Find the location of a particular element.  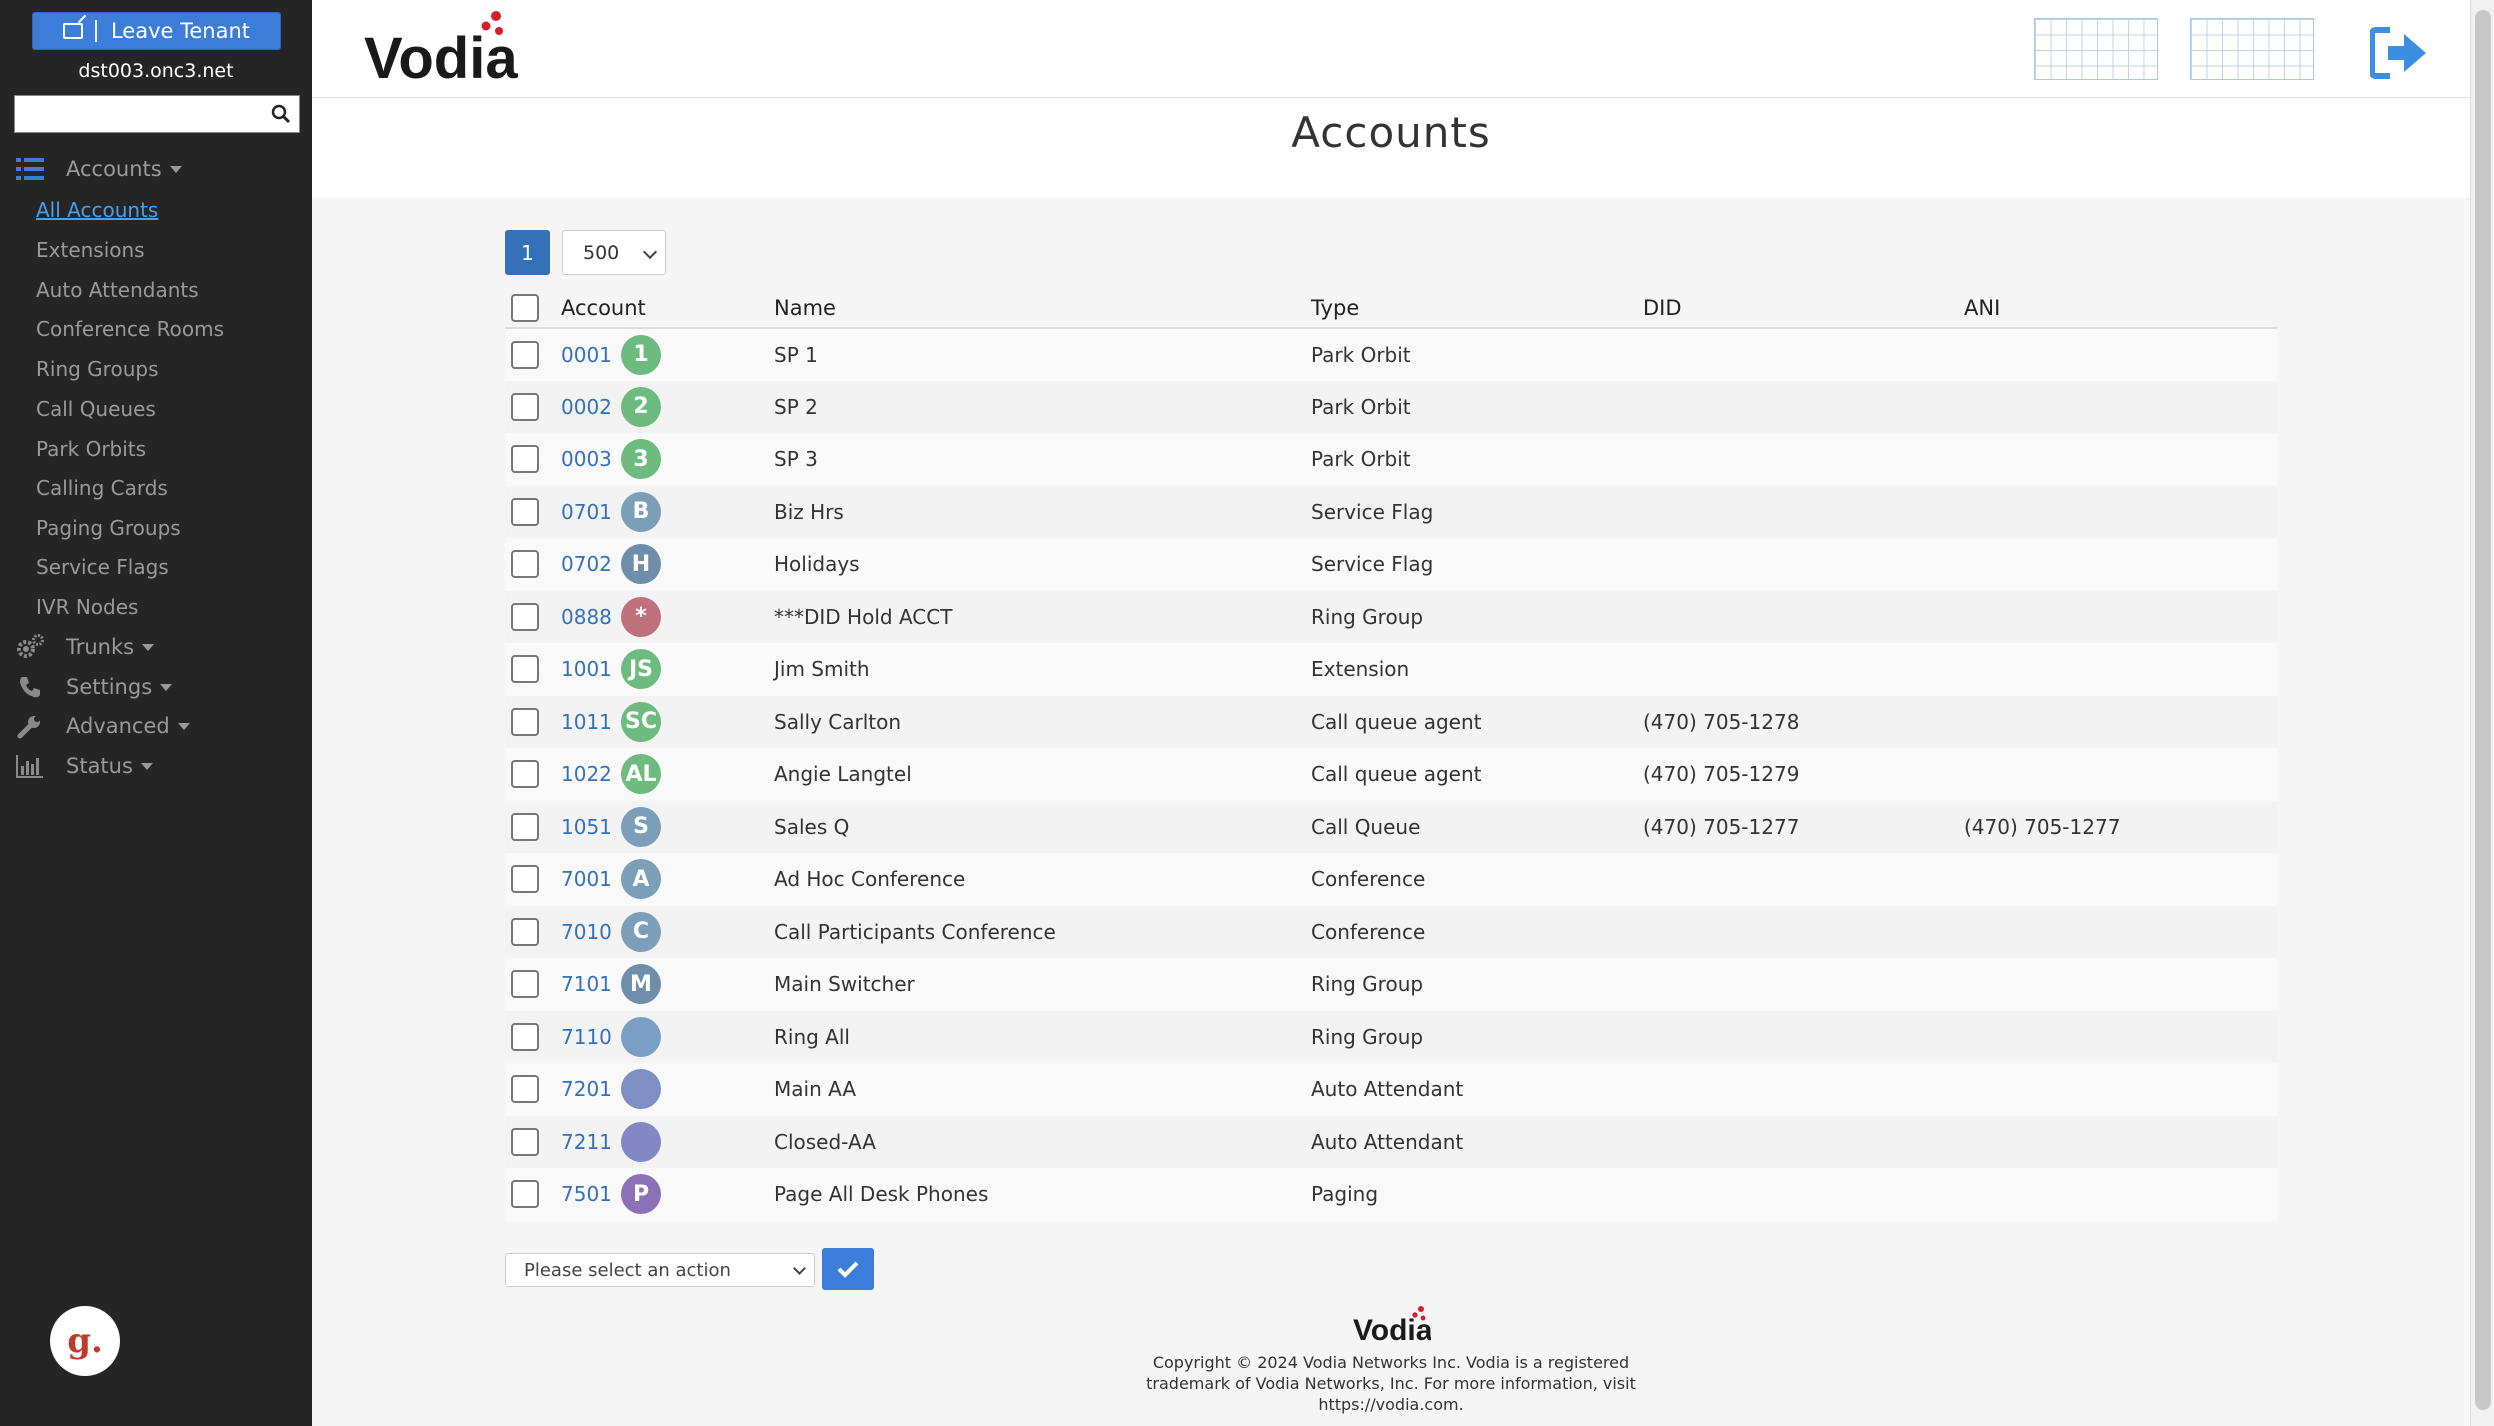

account-link: 1001 is located at coordinates (591, 669).